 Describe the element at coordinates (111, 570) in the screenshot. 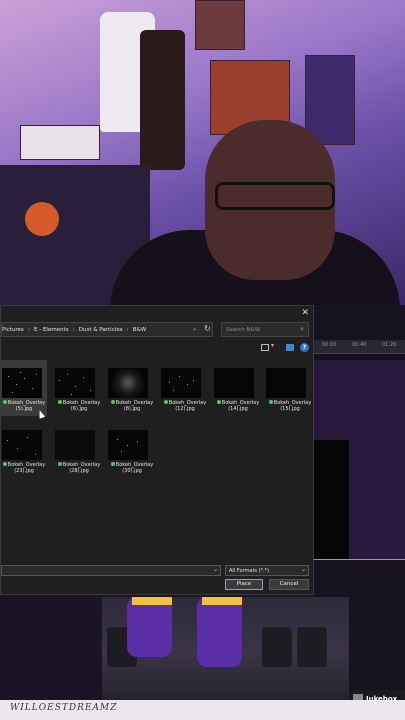

I see `file-name-input: ⌄` at that location.